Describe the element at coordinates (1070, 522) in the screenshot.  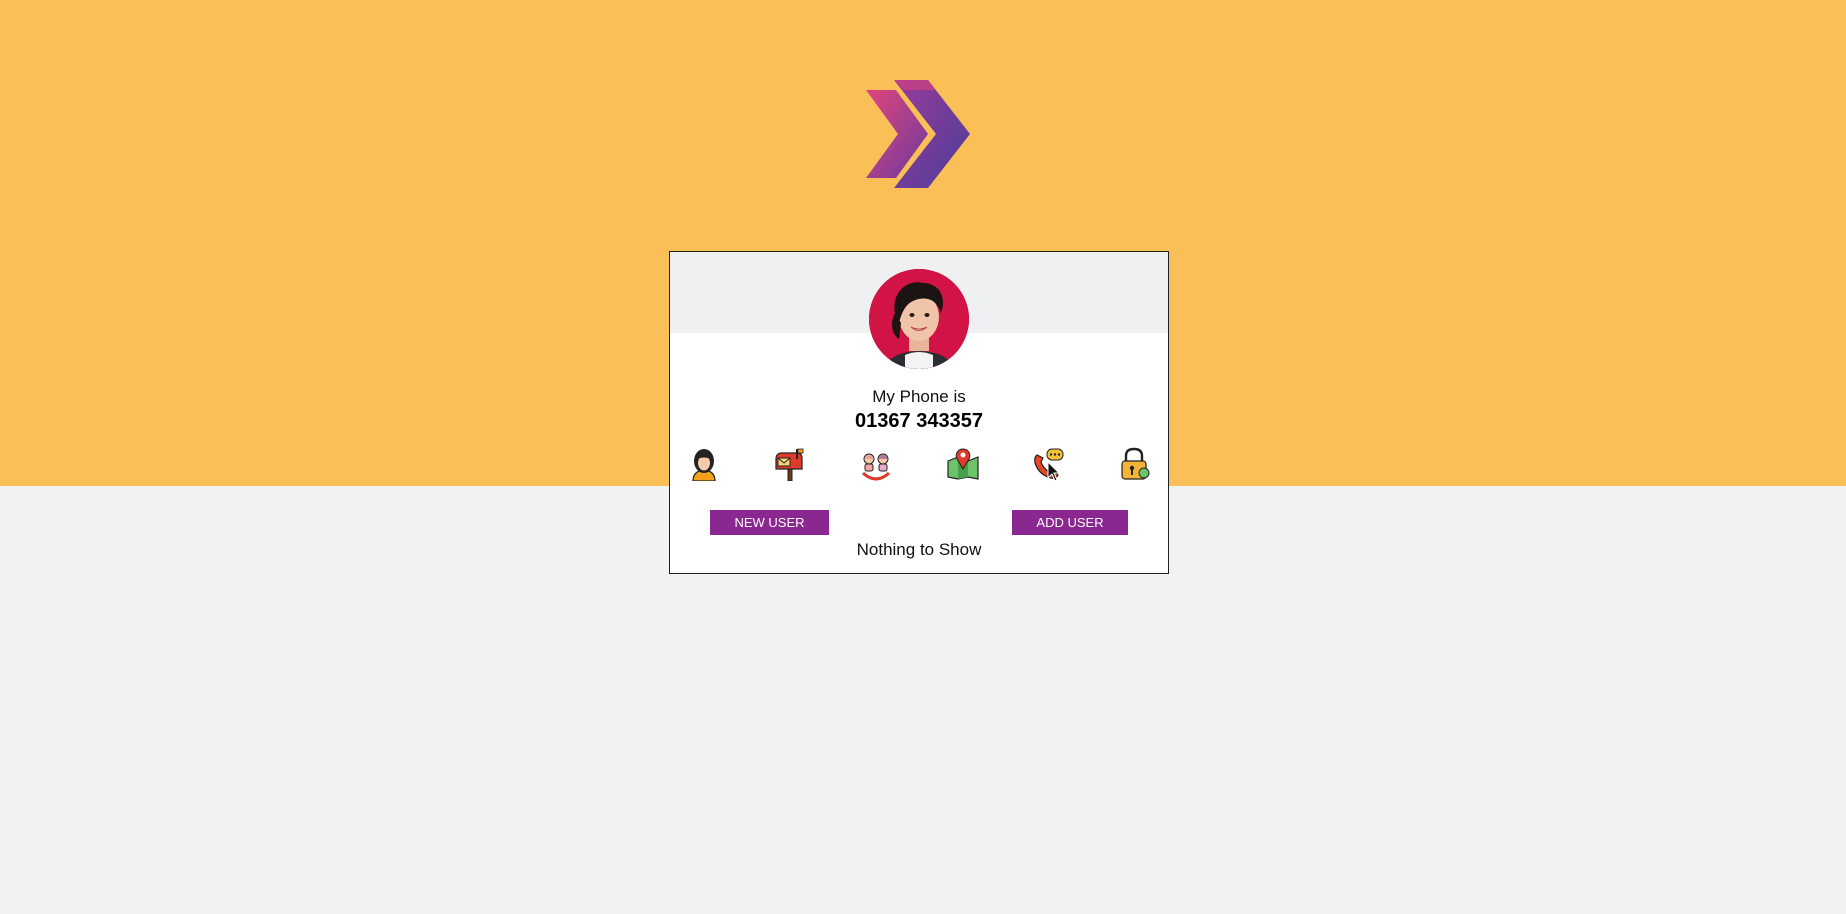
I see `add-user-button: ADD USER` at that location.